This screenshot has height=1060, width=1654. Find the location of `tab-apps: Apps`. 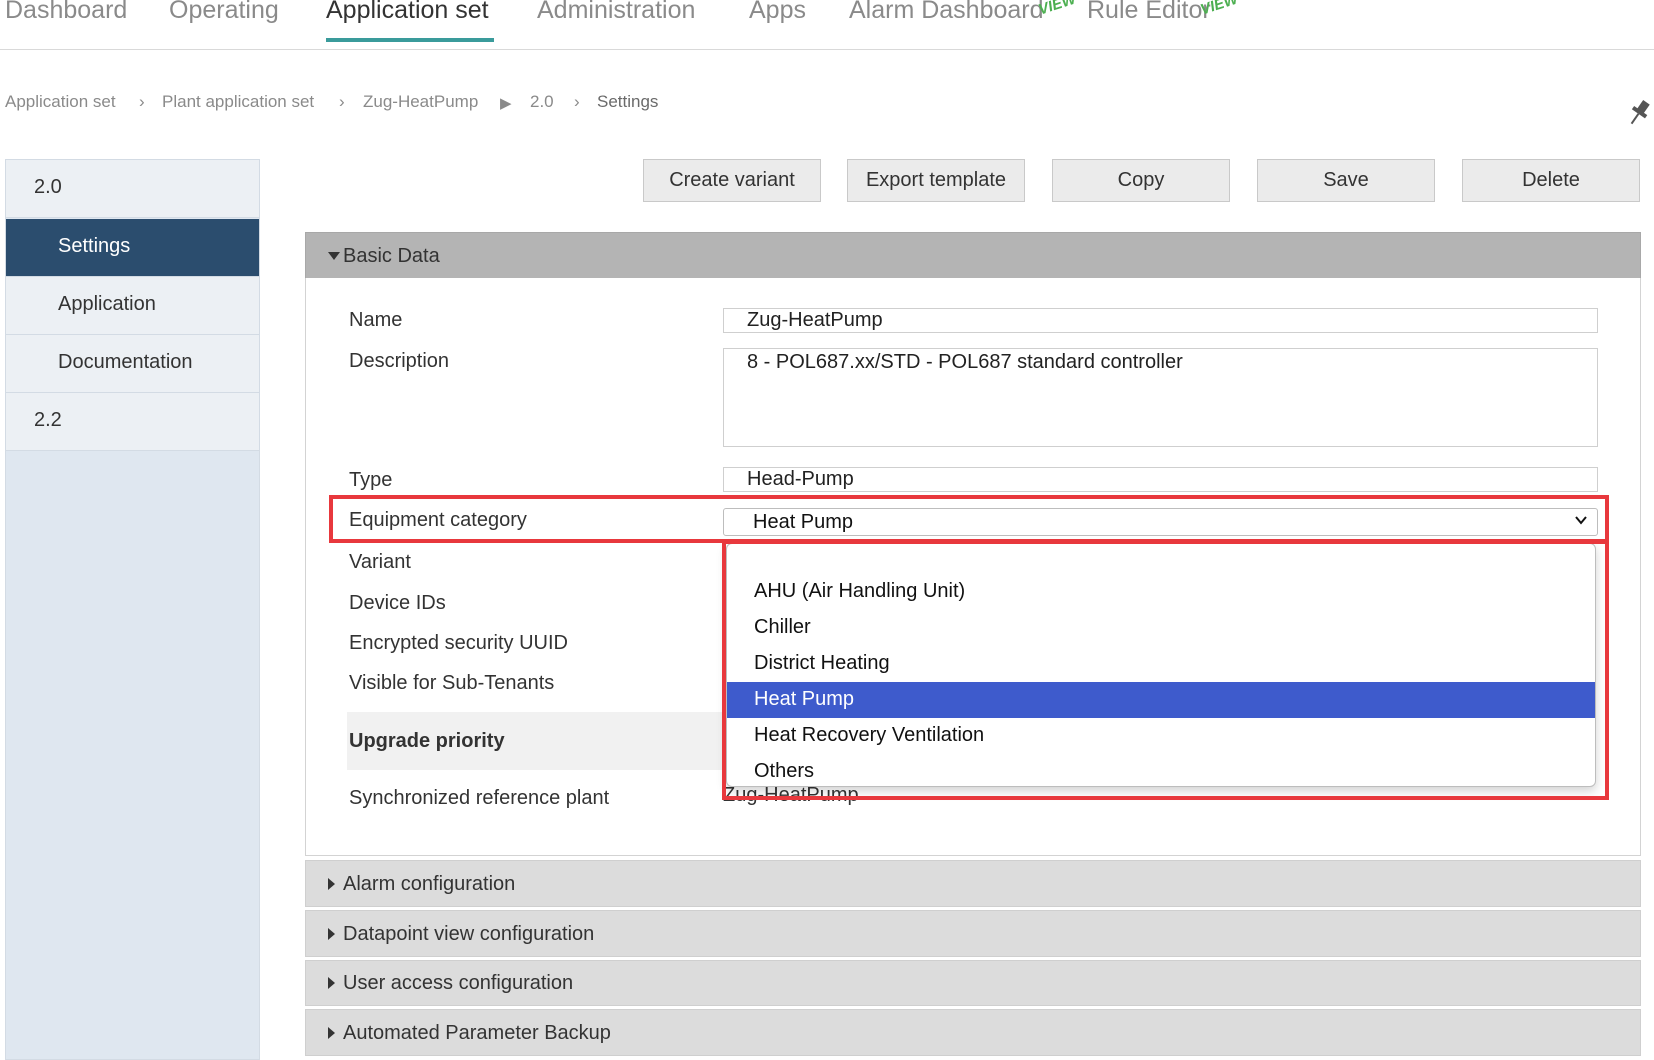

tab-apps: Apps is located at coordinates (777, 12).